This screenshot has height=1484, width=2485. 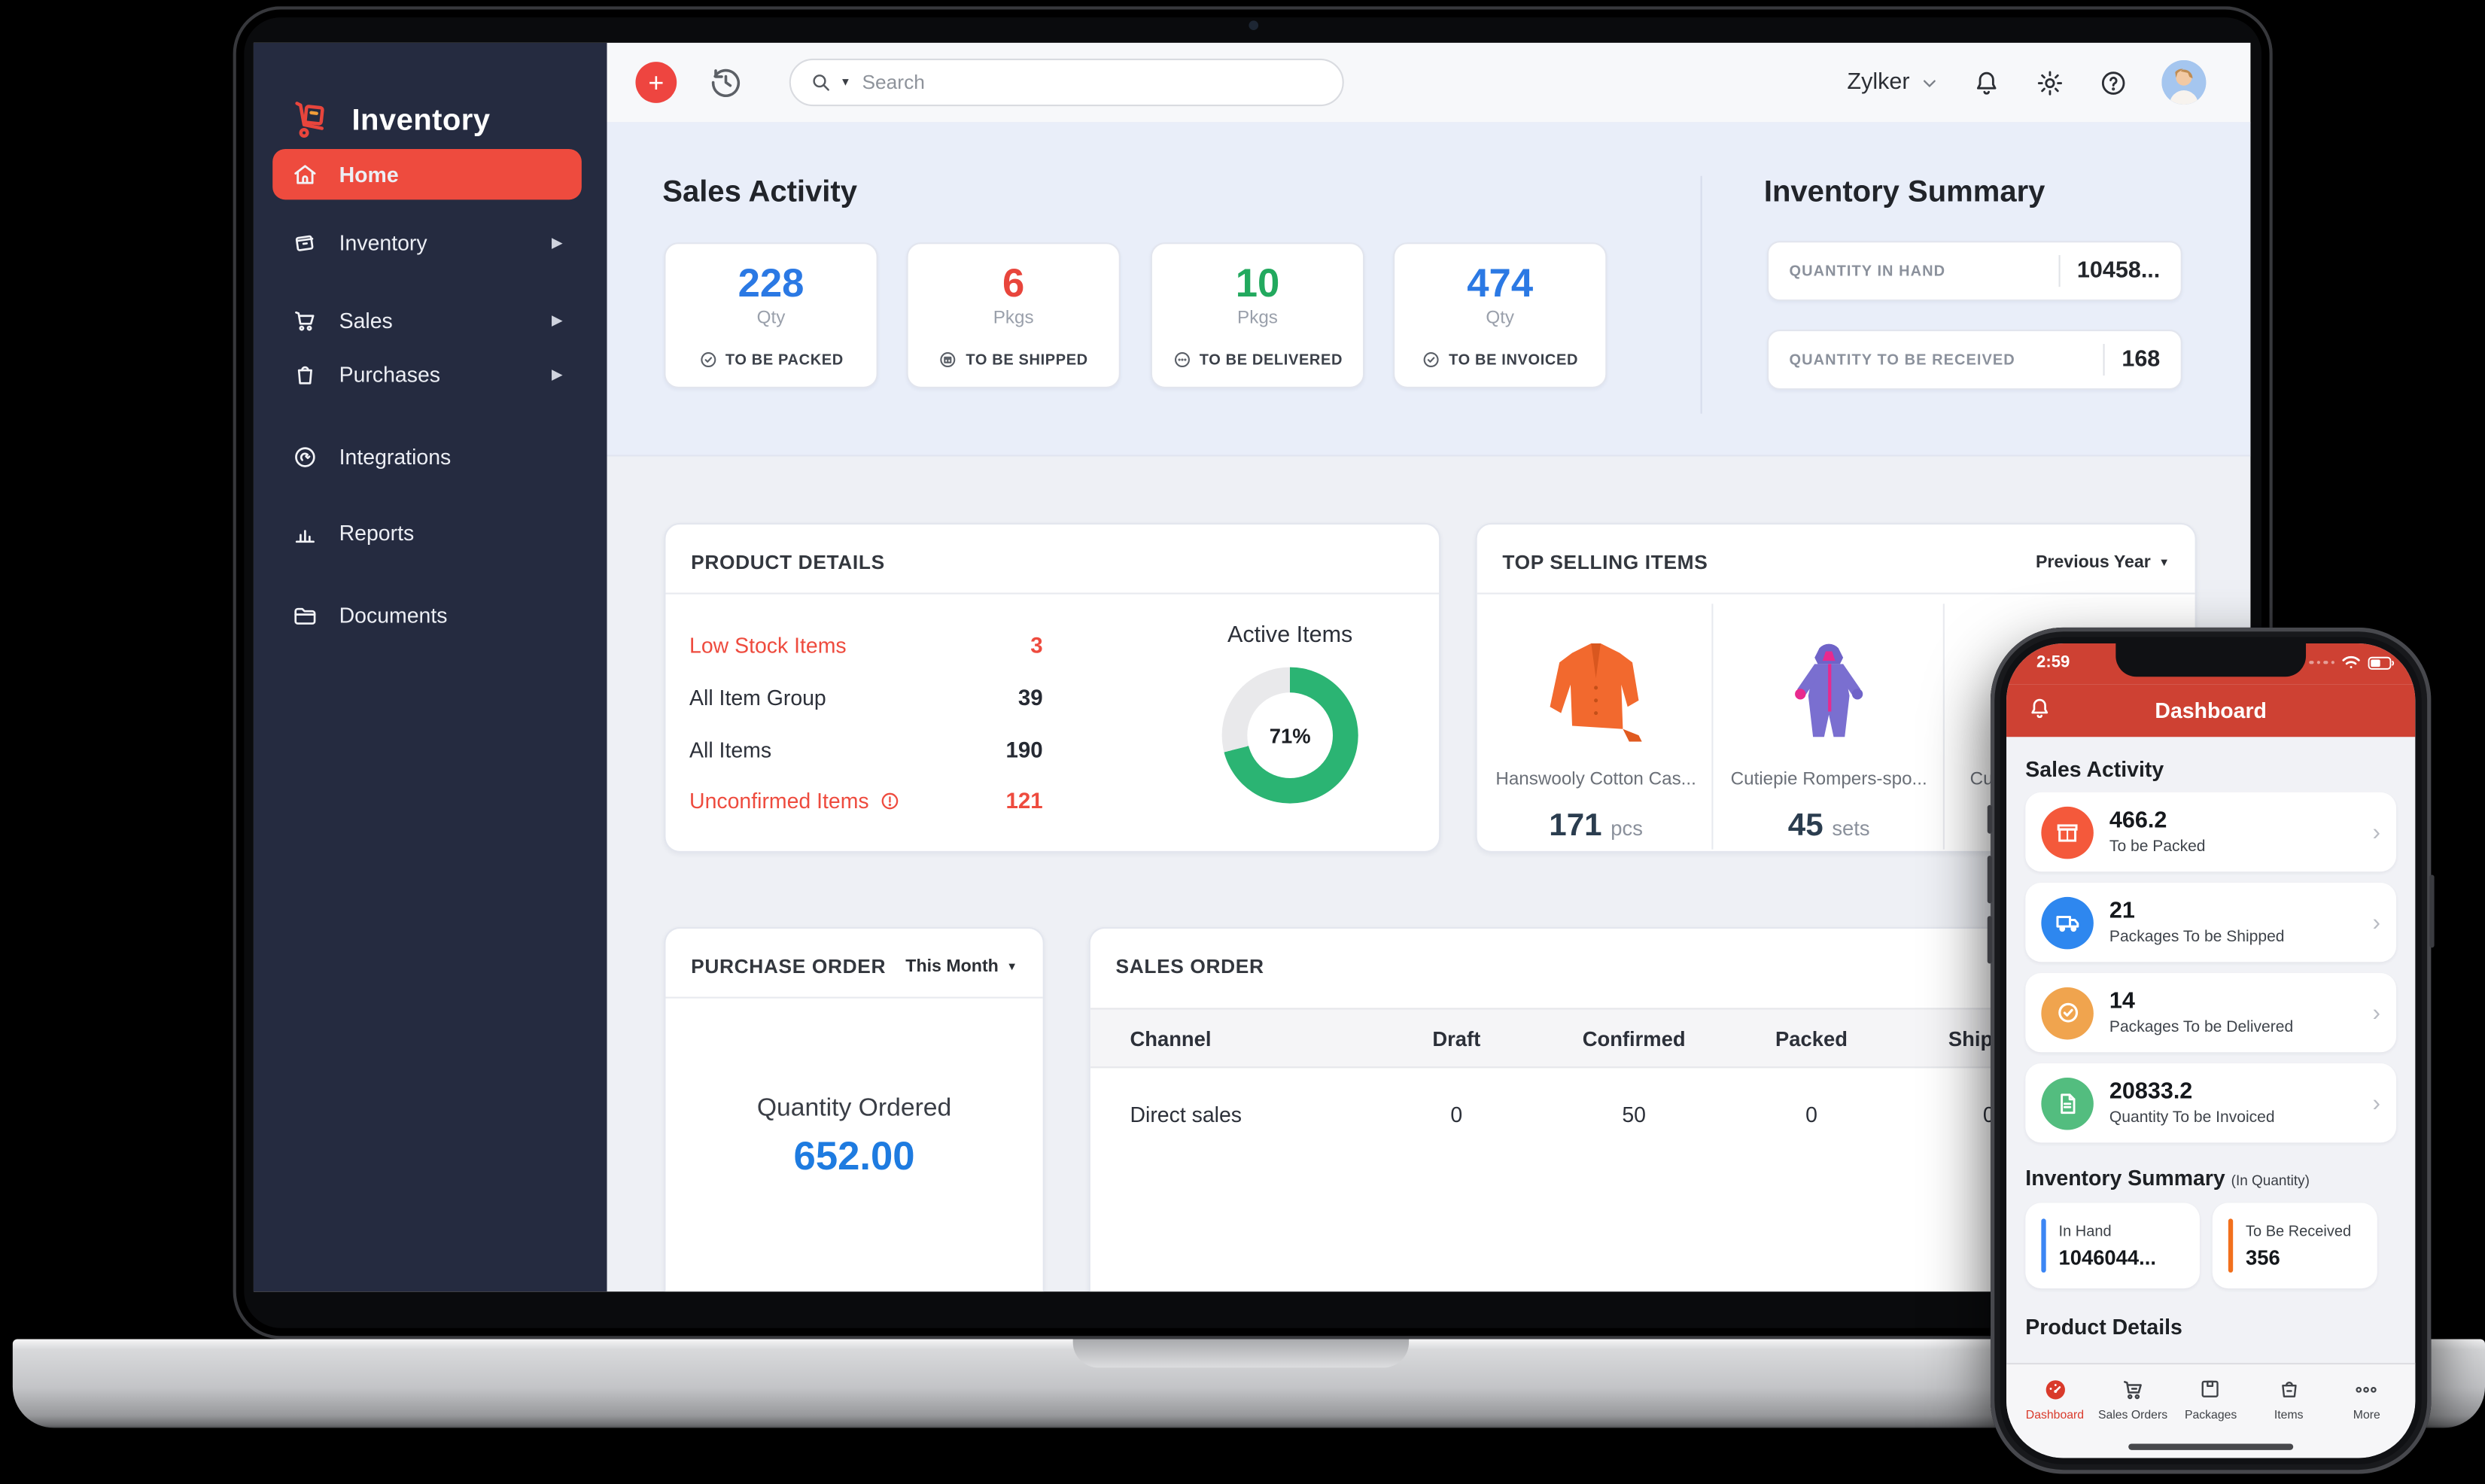 I want to click on metric-value: 474, so click(x=1500, y=283).